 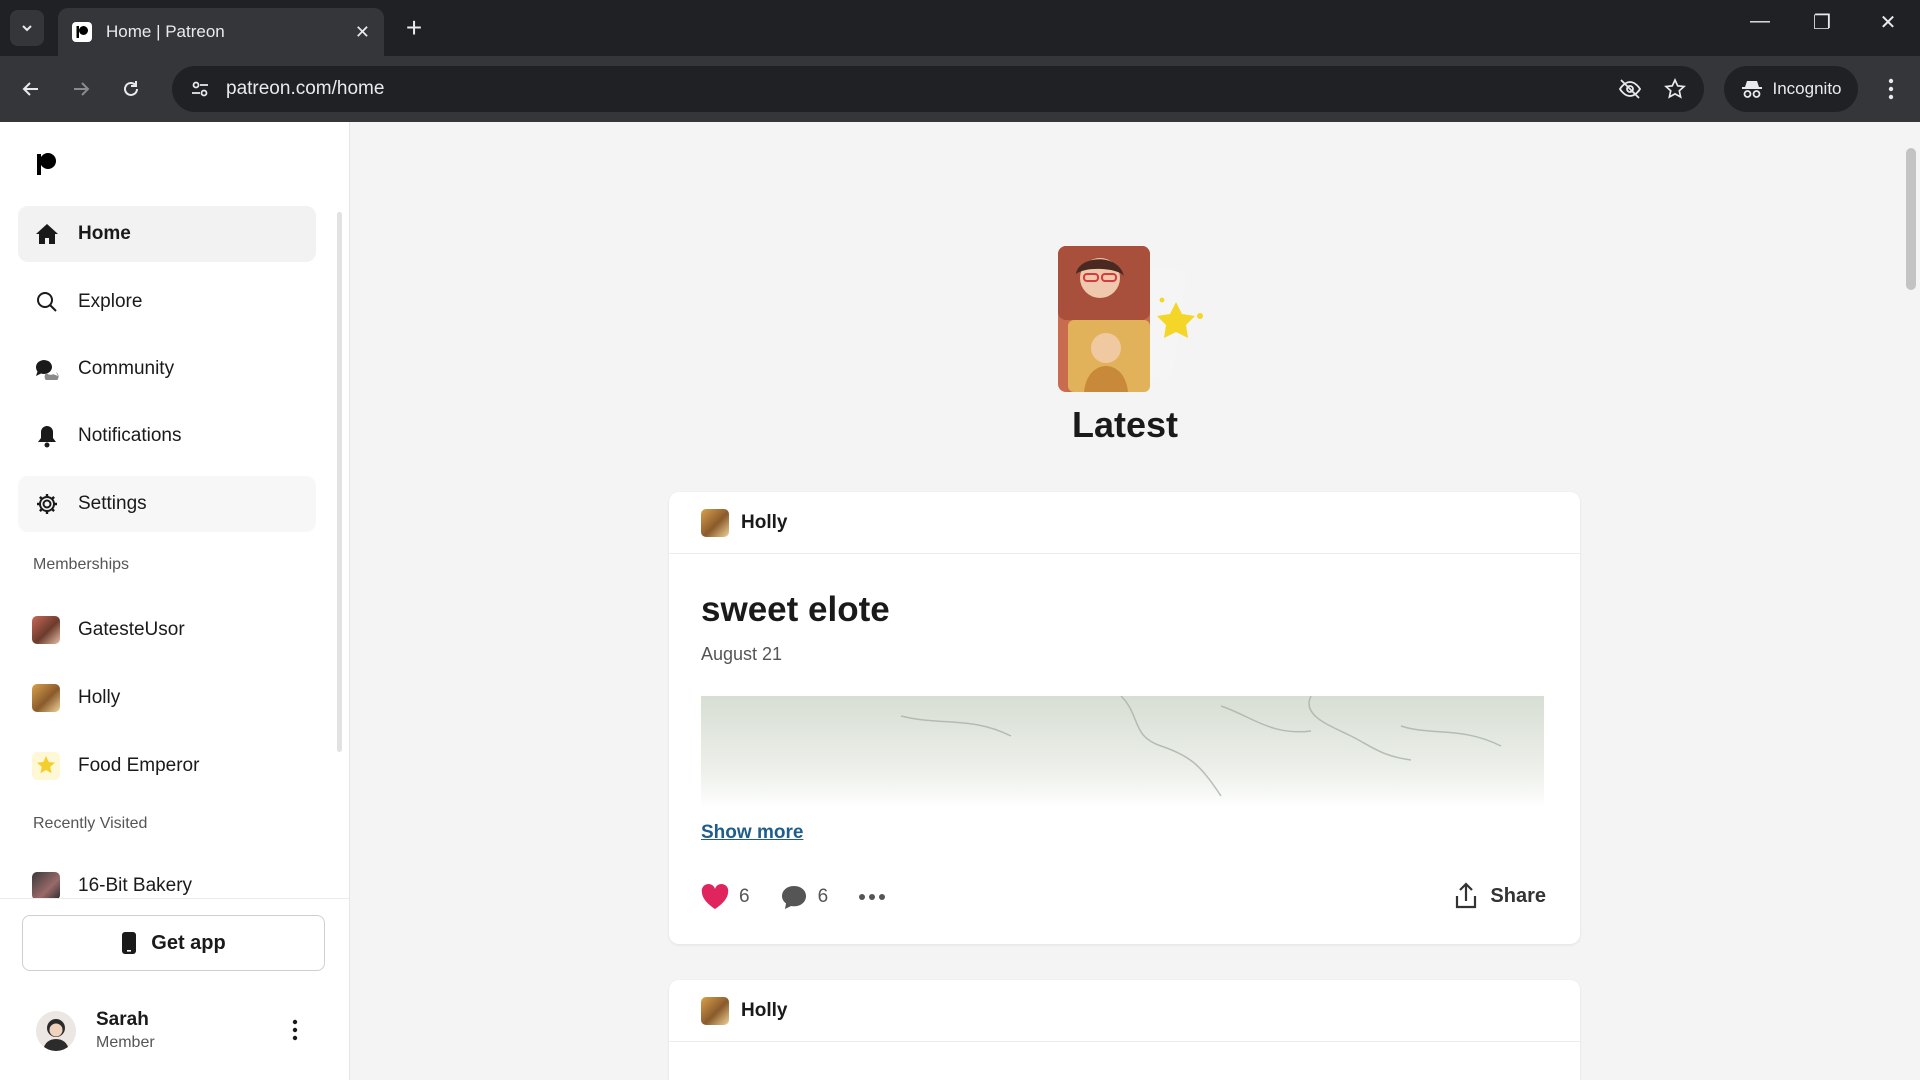 What do you see at coordinates (129, 943) in the screenshot?
I see `phone-icon` at bounding box center [129, 943].